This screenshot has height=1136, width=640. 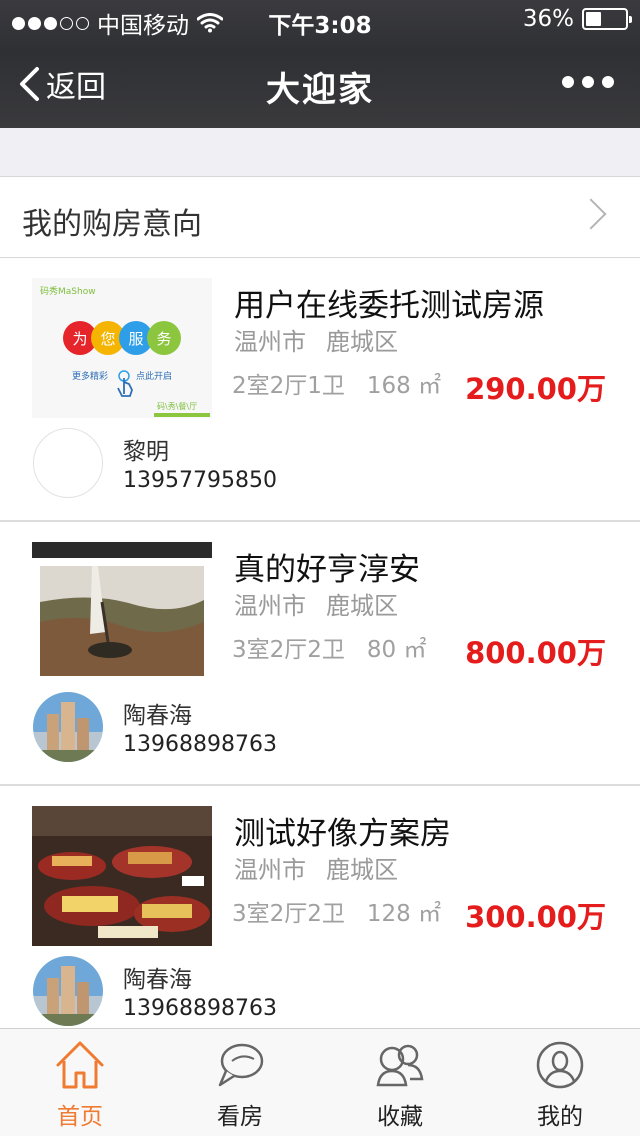 I want to click on listing-price: 800.00万, so click(x=535, y=653).